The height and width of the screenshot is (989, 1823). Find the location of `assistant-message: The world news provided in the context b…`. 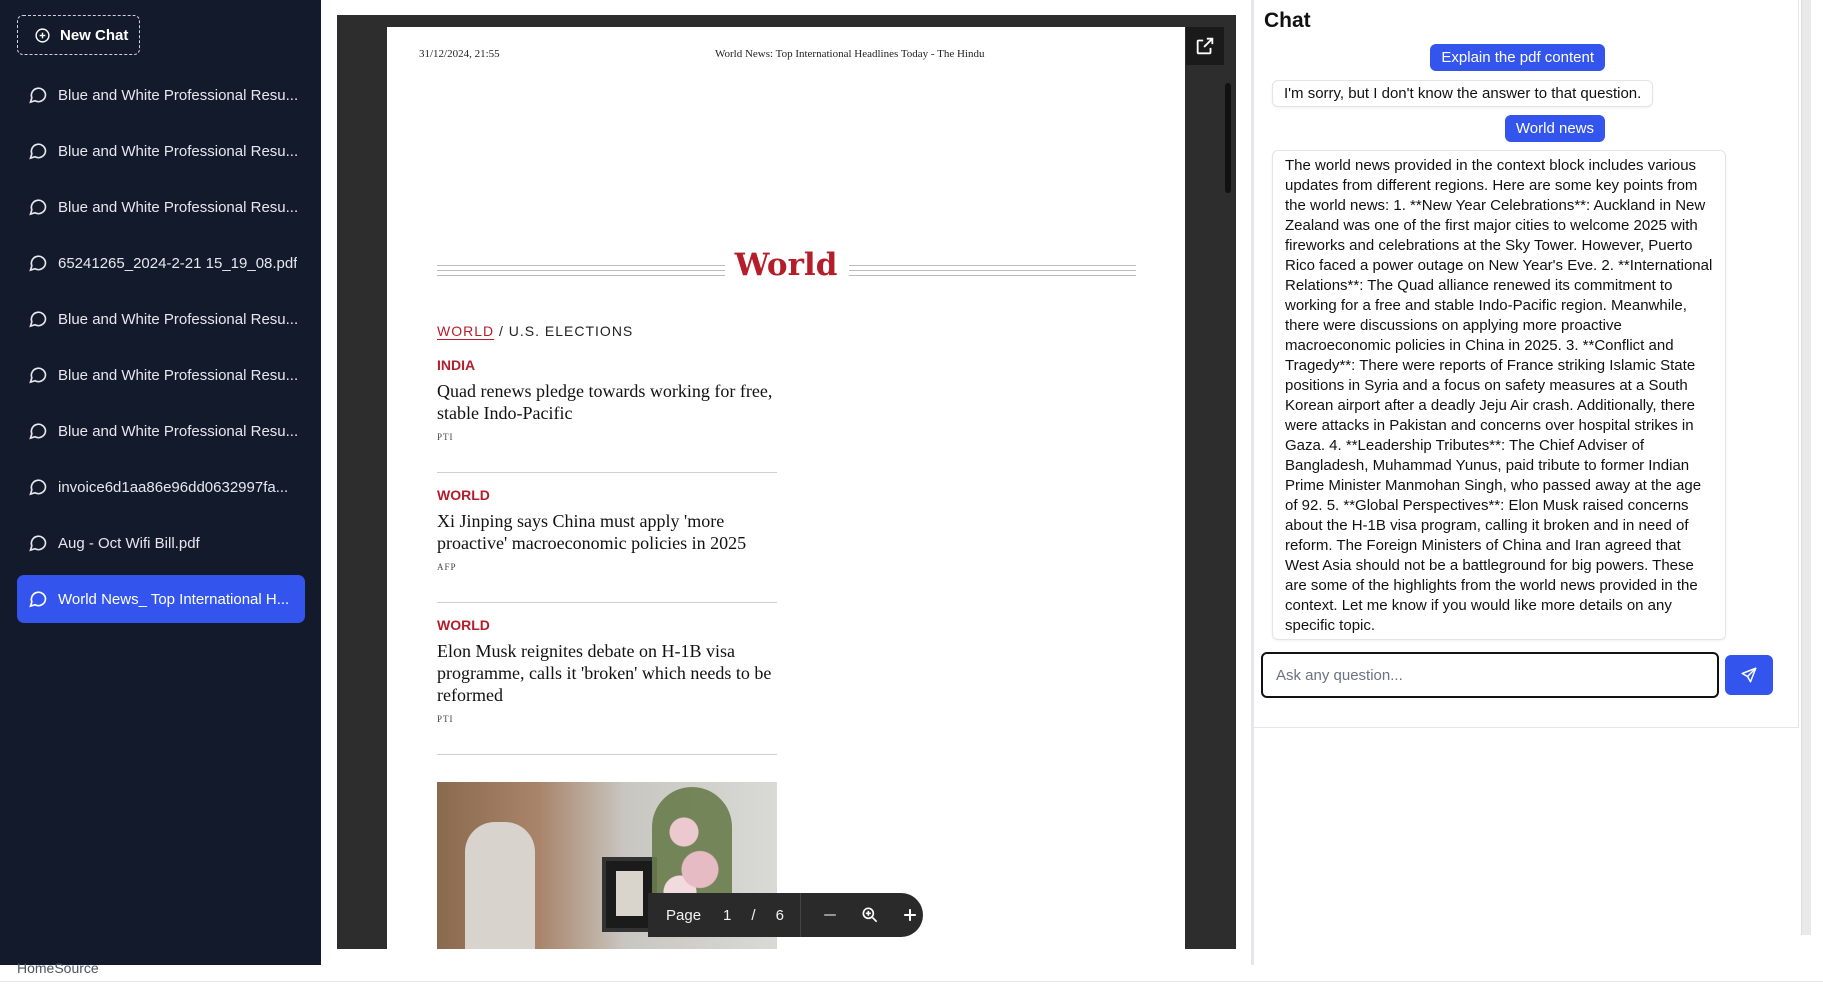

assistant-message: The world news provided in the context b… is located at coordinates (1499, 395).